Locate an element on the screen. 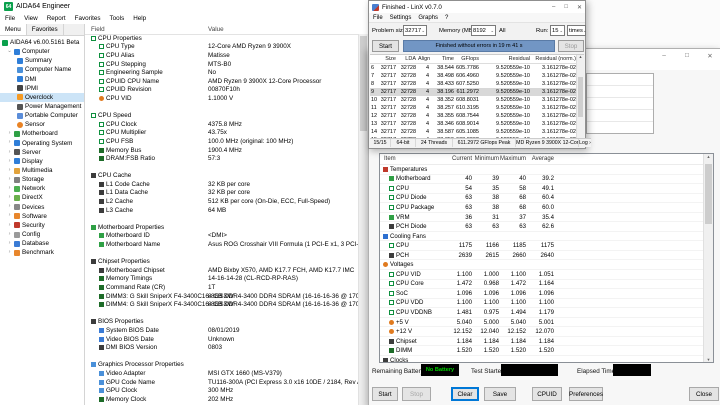 Image resolution: width=720 pixels, height=405 pixels. save-button: Save is located at coordinates (500, 394).